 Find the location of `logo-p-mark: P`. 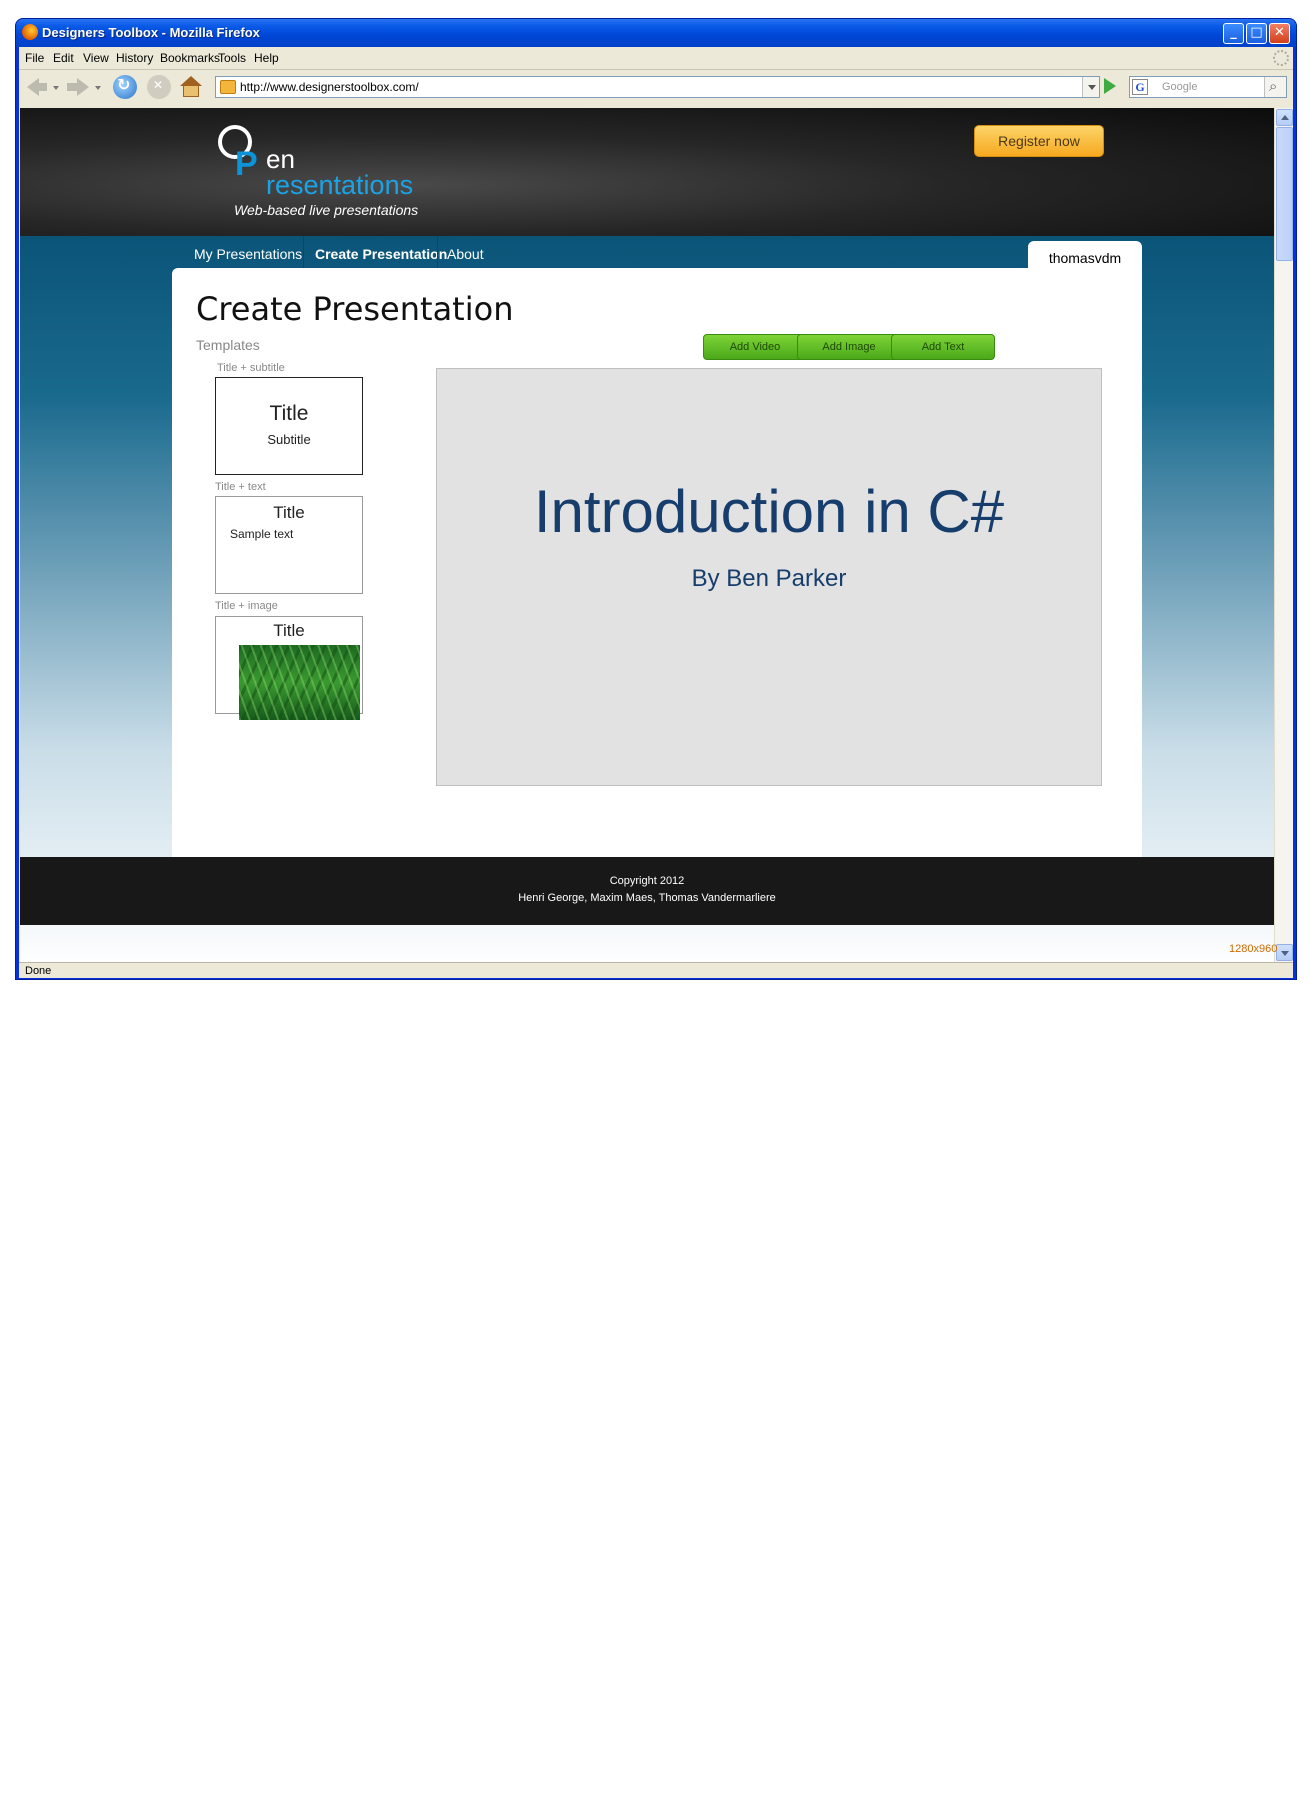

logo-p-mark: P is located at coordinates (246, 164).